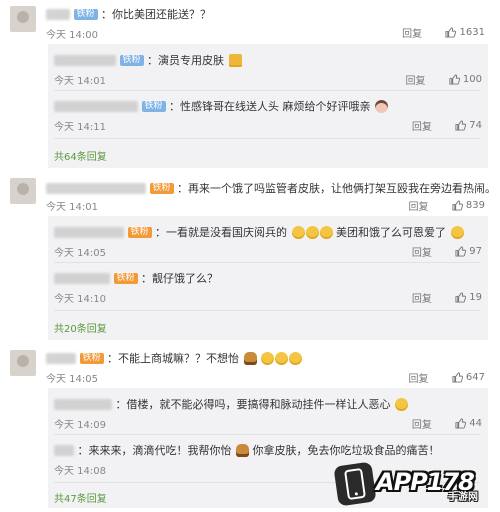  Describe the element at coordinates (80, 497) in the screenshot. I see `more-replies-link: 共47条回复` at that location.